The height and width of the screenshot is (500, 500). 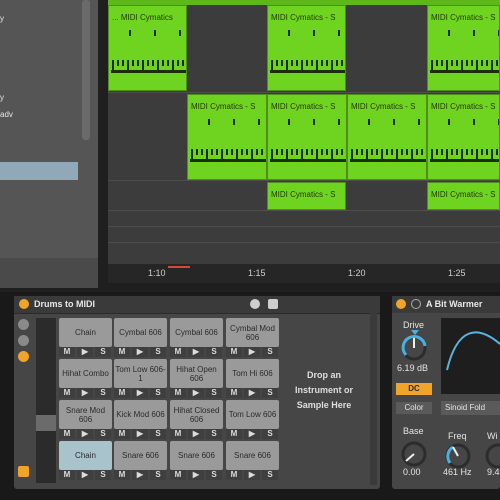 I want to click on drive-value: 6.19 dB, so click(x=412, y=368).